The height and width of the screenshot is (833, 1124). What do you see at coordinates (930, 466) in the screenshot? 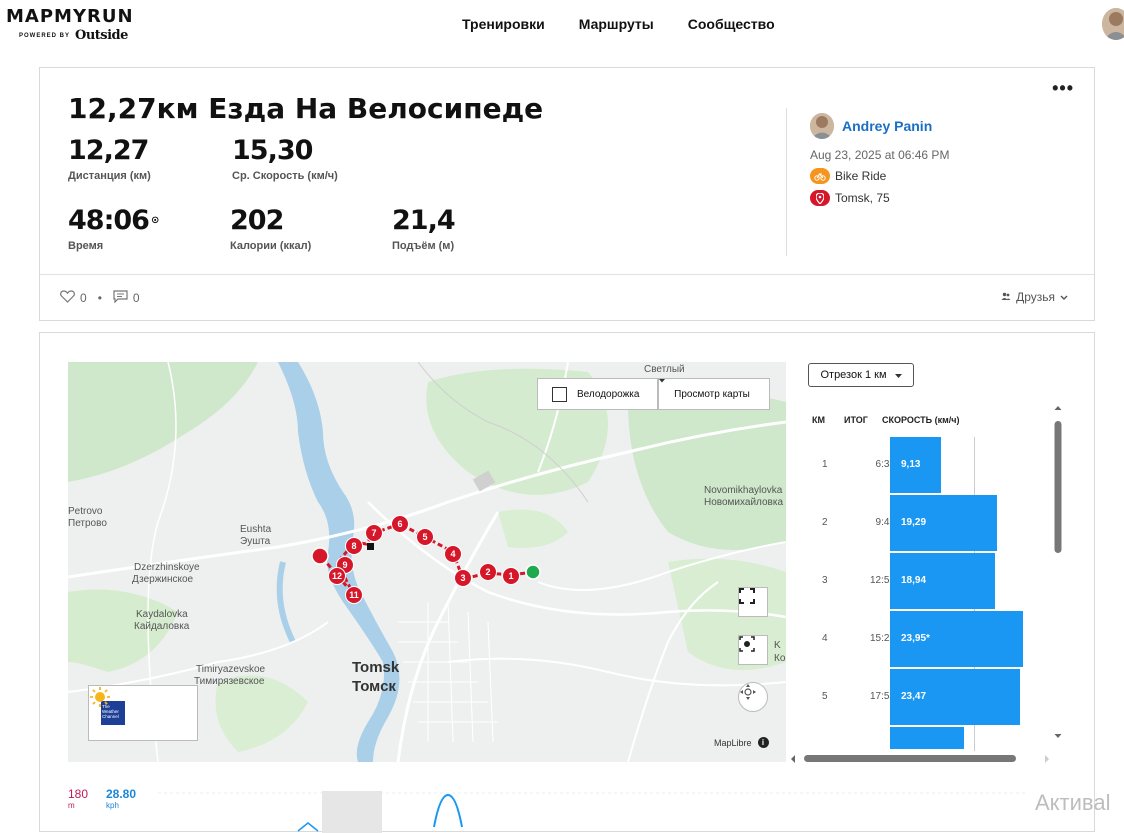
I see `split-row: 1 6:35 9,13` at bounding box center [930, 466].